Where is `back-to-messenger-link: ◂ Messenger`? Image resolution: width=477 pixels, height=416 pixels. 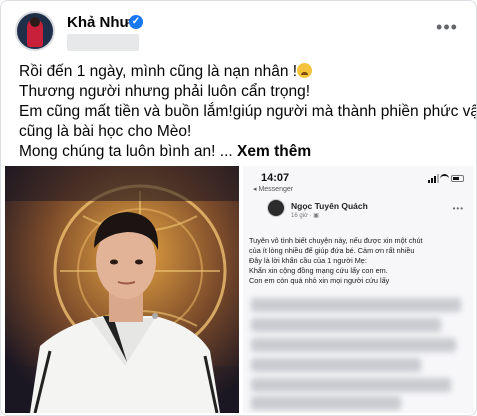
back-to-messenger-link: ◂ Messenger is located at coordinates (273, 189).